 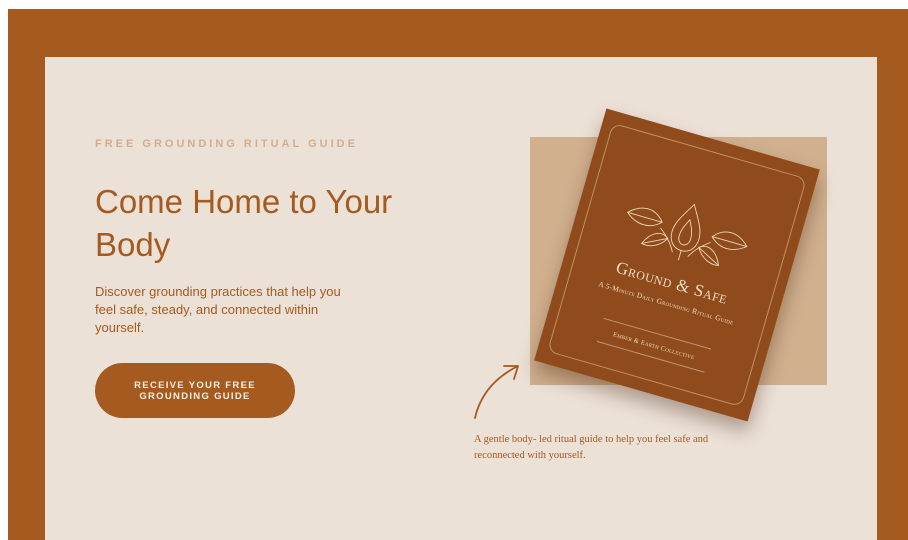 I want to click on receive-guide-button: RECEIVE YOUR FREE GROUNDING GUIDE, so click(x=195, y=390).